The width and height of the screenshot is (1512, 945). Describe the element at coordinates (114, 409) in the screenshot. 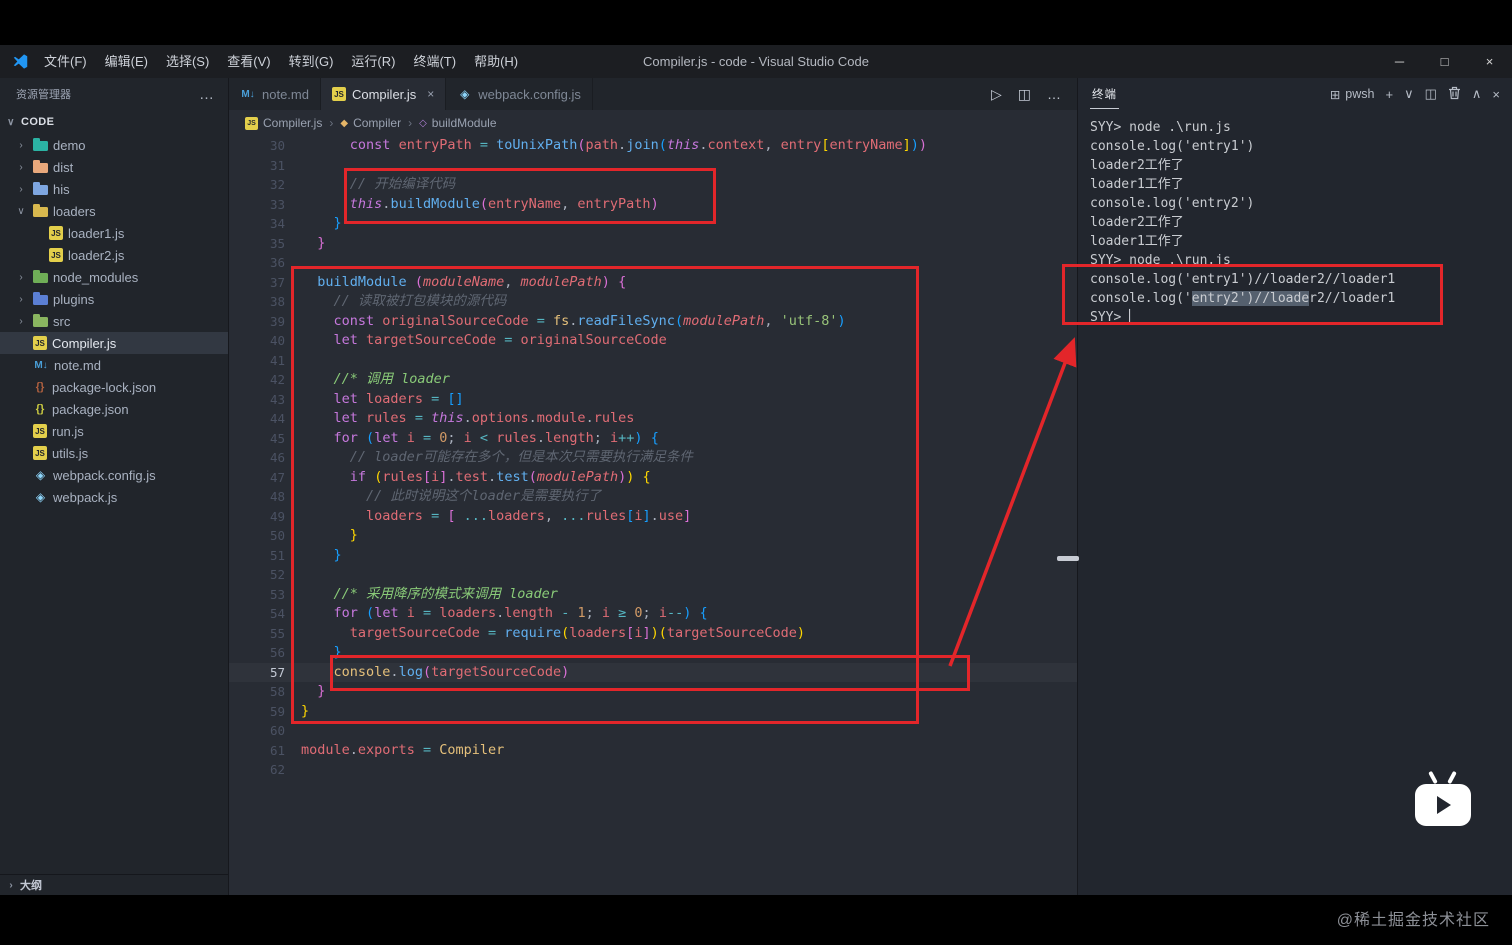

I see `tree-item-package-json: {} package.json` at that location.